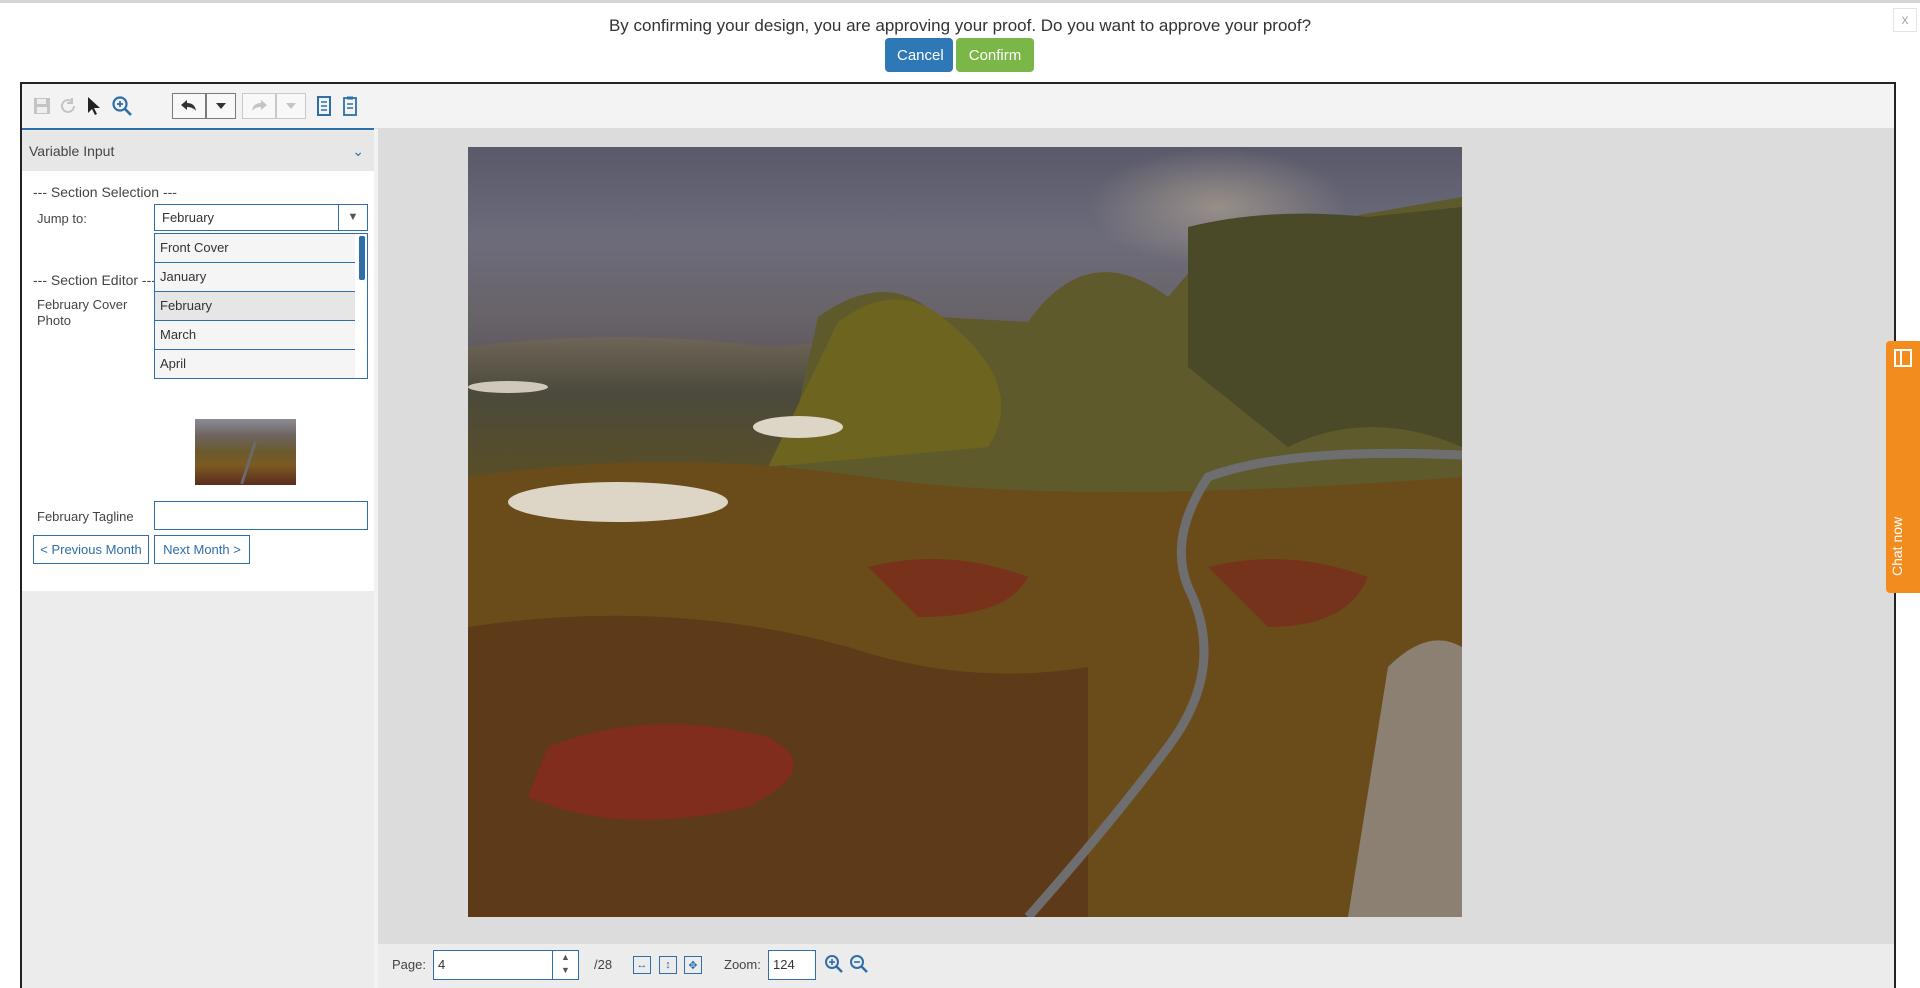  I want to click on pointer-icon, so click(94, 106).